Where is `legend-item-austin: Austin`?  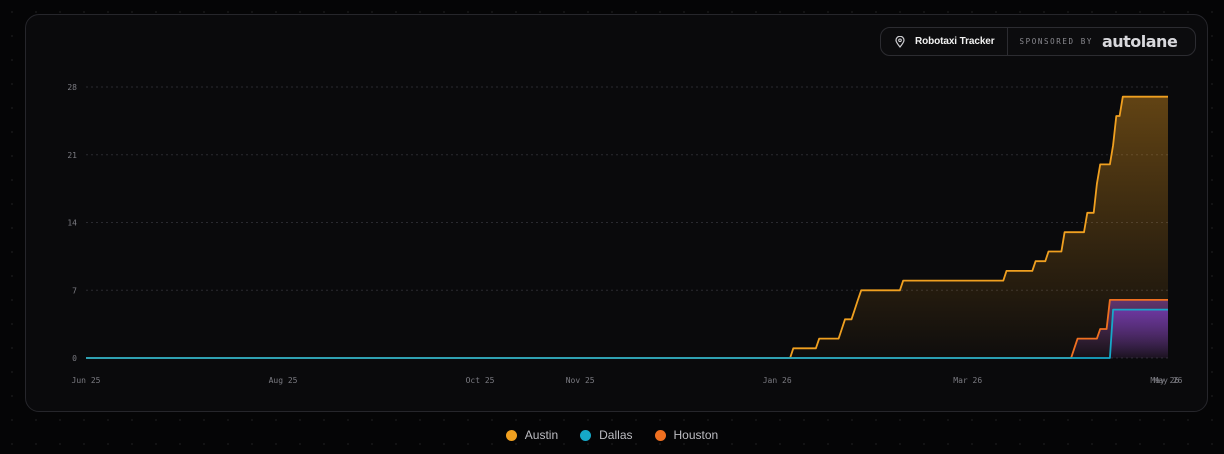
legend-item-austin: Austin is located at coordinates (532, 435).